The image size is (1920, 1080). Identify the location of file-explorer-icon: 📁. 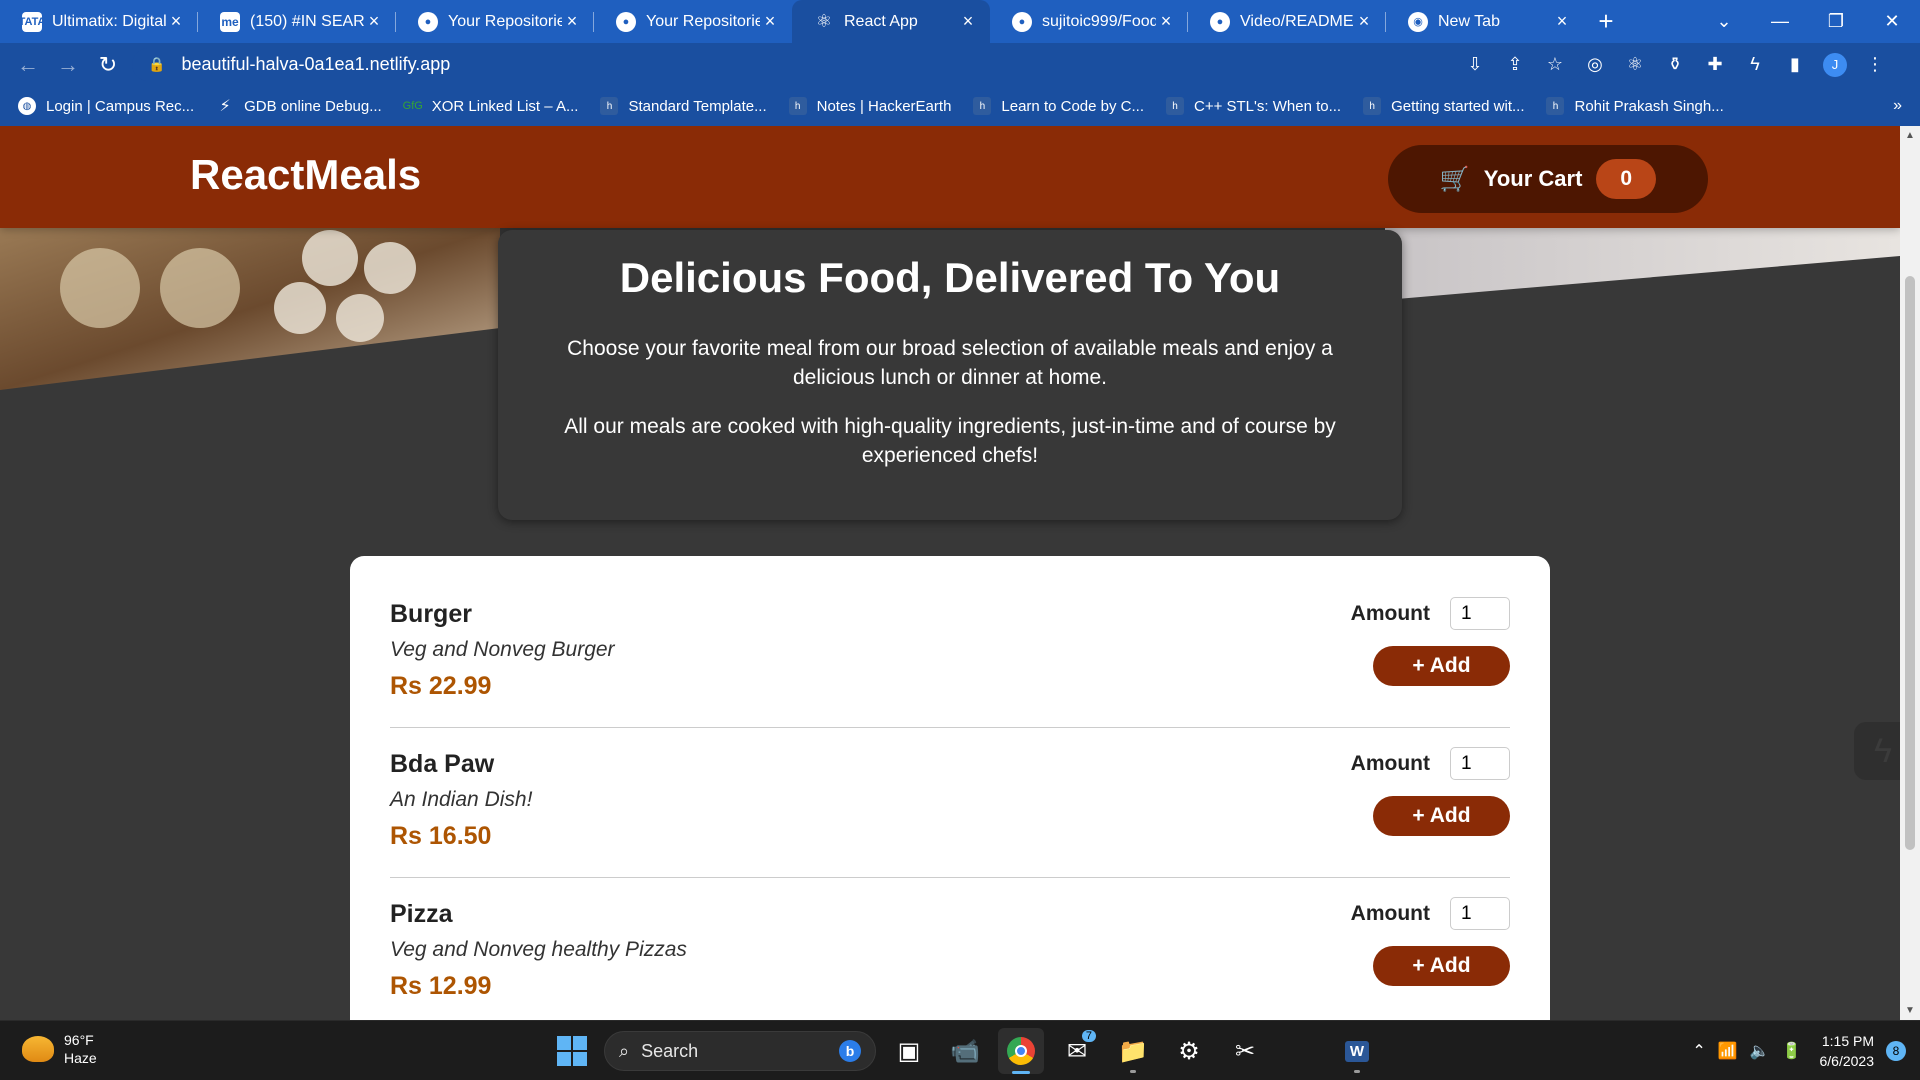
(1133, 1051).